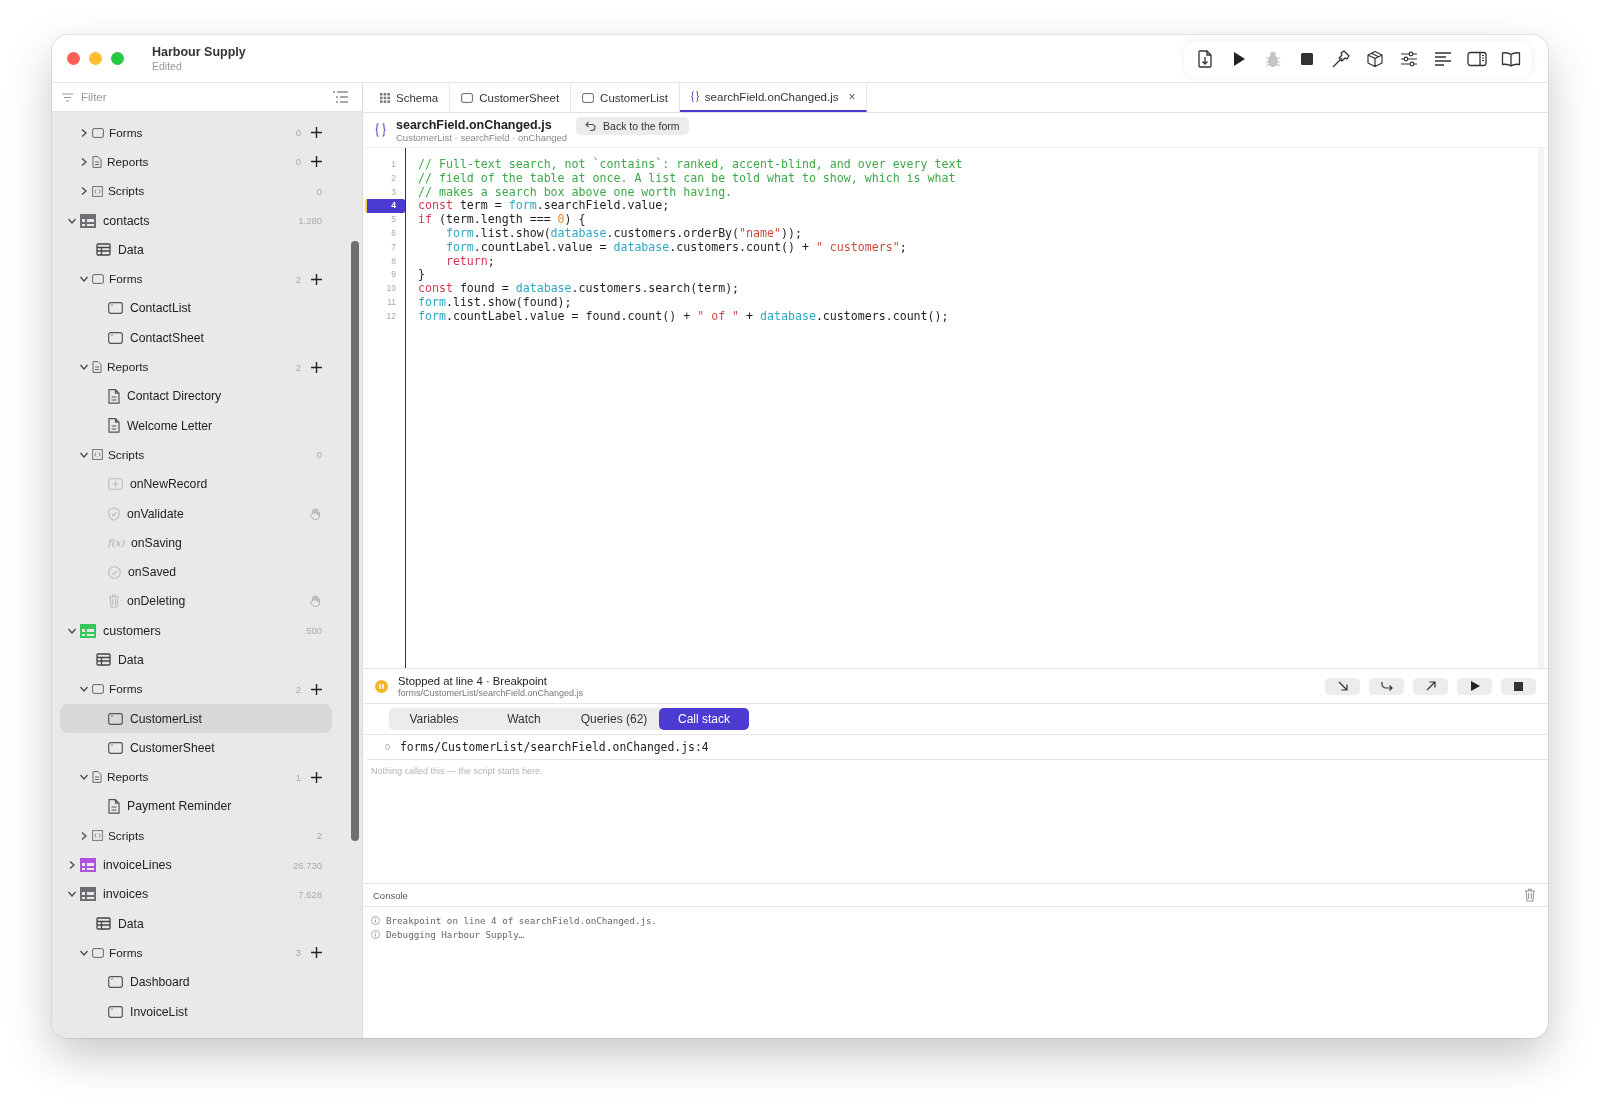 The width and height of the screenshot is (1600, 1106). Describe the element at coordinates (196, 513) in the screenshot. I see `tree-item: onValidate` at that location.